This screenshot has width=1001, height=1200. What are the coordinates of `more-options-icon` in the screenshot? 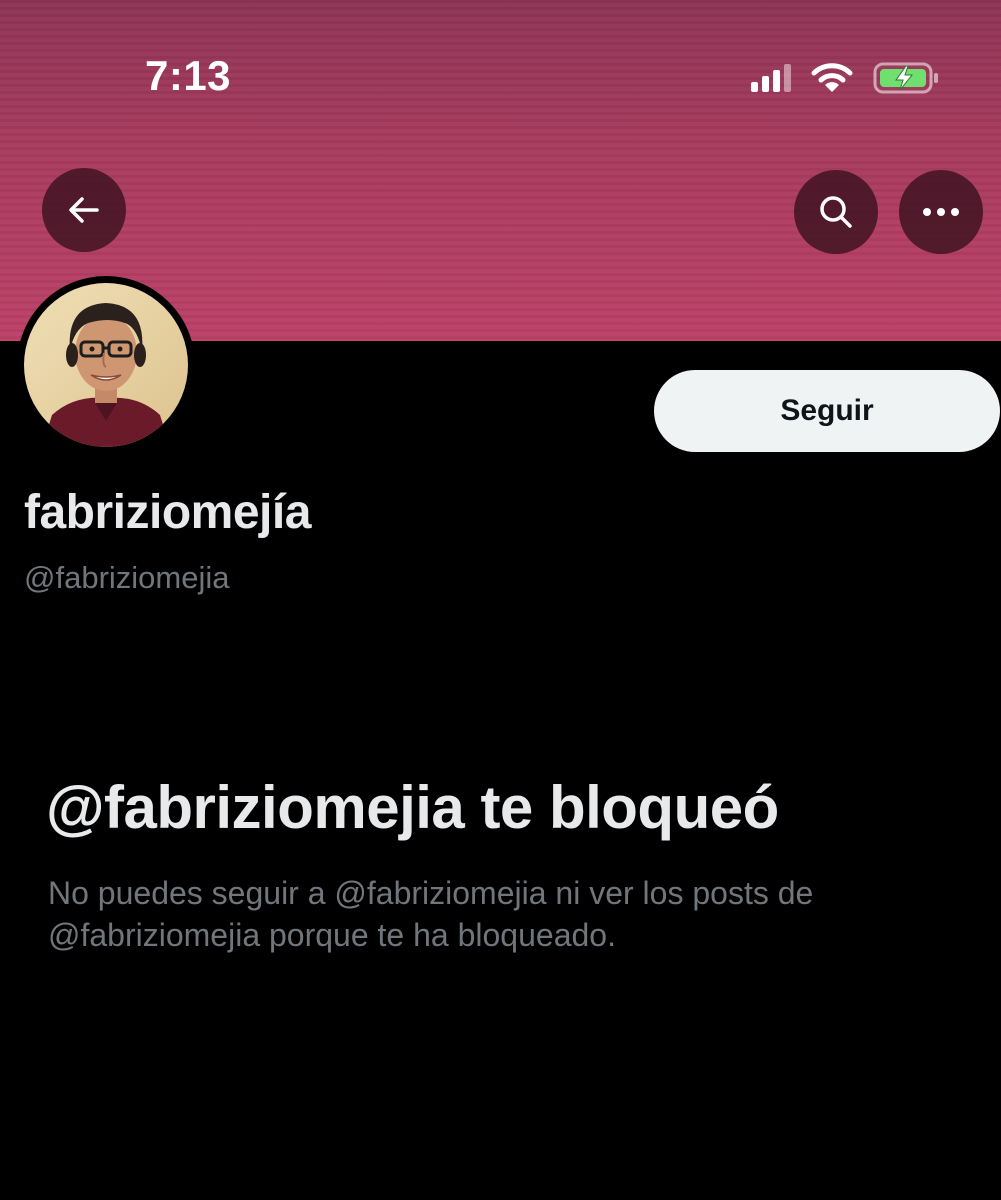 It's located at (941, 212).